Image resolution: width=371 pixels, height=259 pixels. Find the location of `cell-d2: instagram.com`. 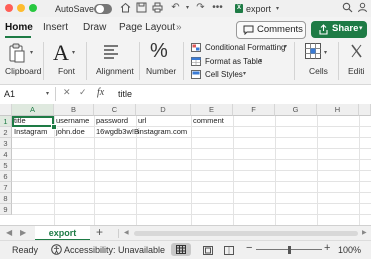

cell-d2: instagram.com is located at coordinates (163, 132).